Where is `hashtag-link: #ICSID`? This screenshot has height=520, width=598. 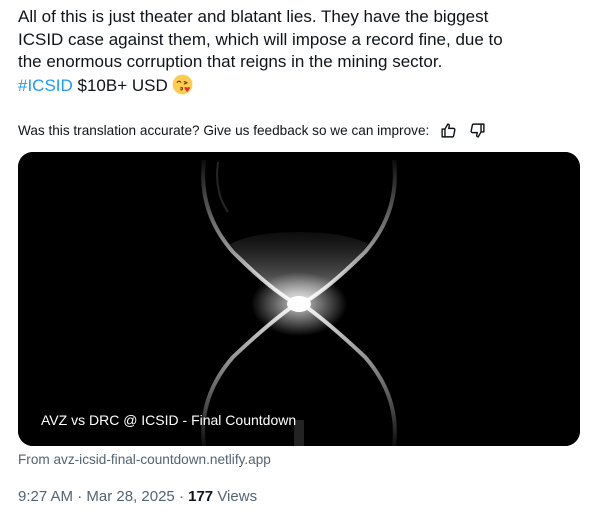 hashtag-link: #ICSID is located at coordinates (45, 85).